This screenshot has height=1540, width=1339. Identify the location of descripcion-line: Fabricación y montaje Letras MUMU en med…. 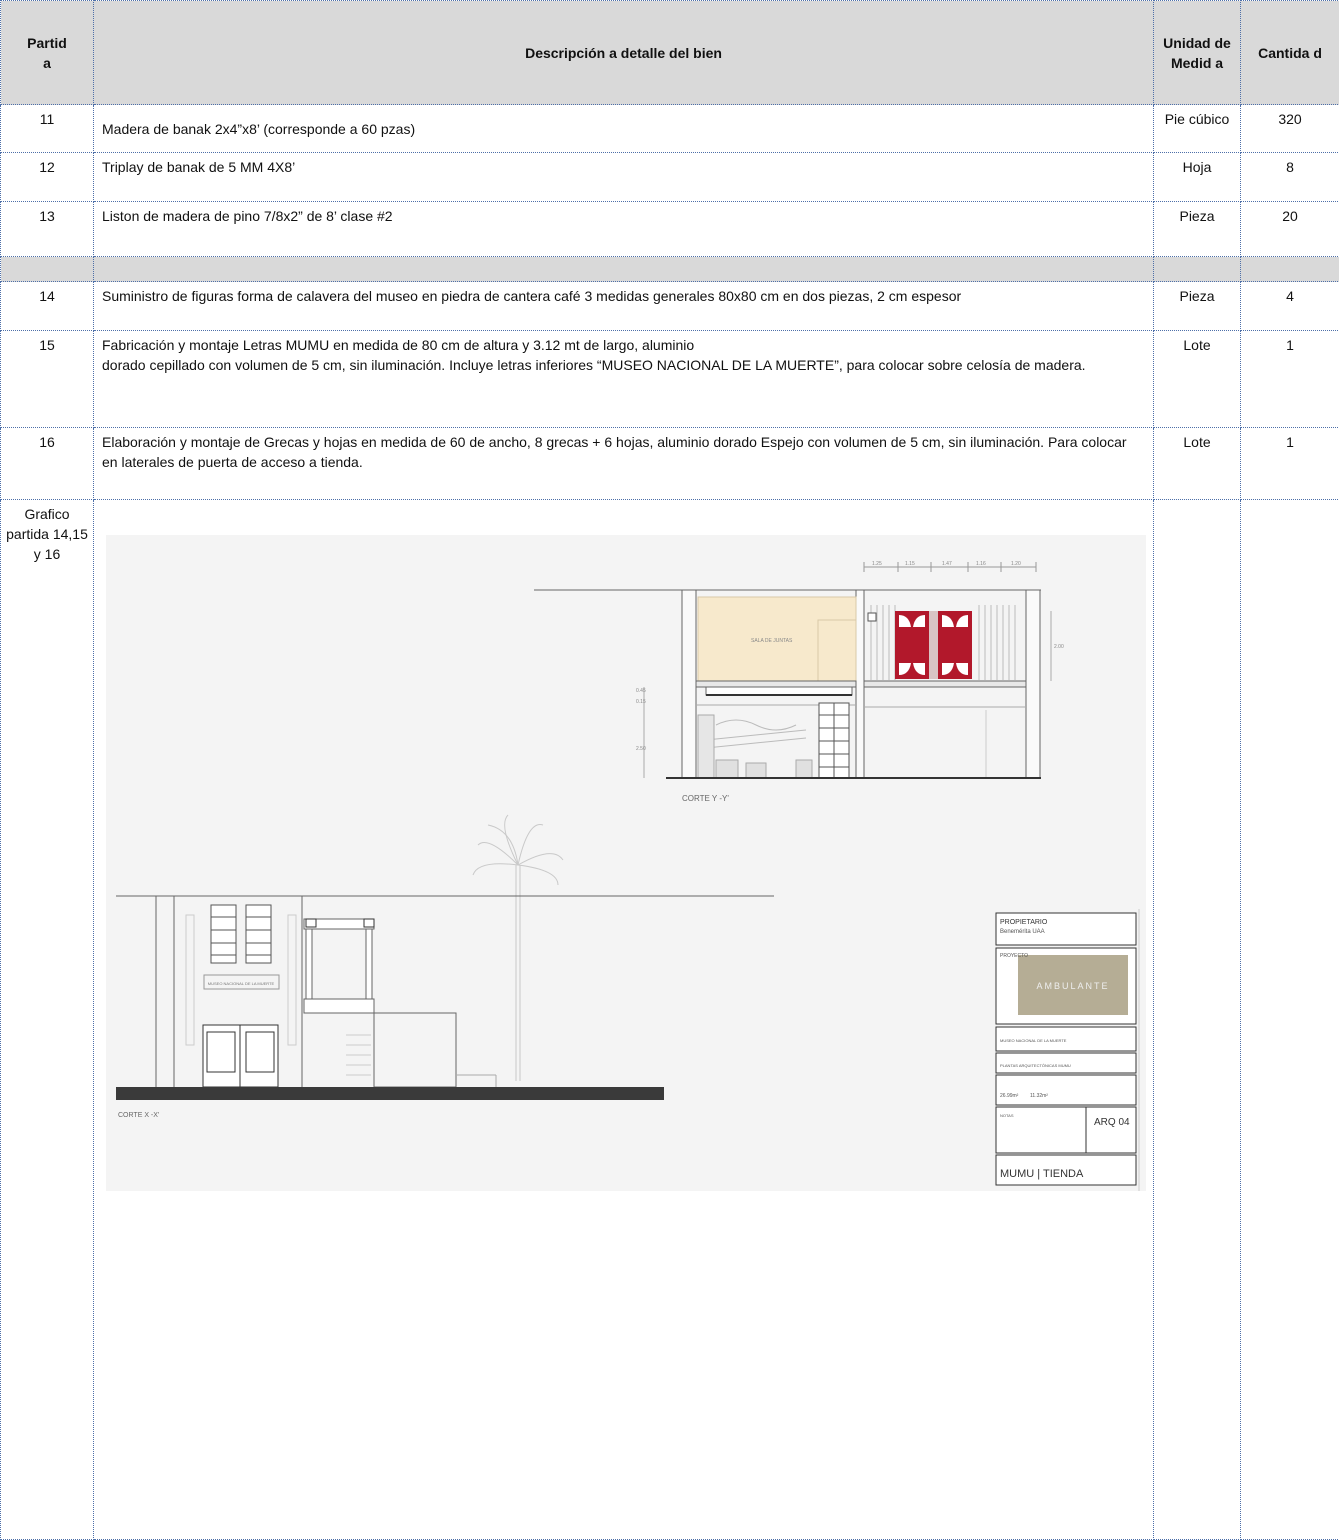
(623, 345).